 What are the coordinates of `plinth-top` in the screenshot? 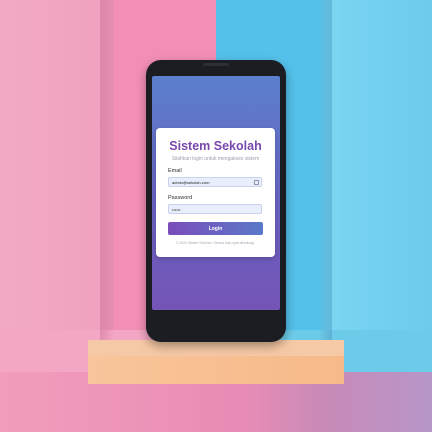 It's located at (216, 348).